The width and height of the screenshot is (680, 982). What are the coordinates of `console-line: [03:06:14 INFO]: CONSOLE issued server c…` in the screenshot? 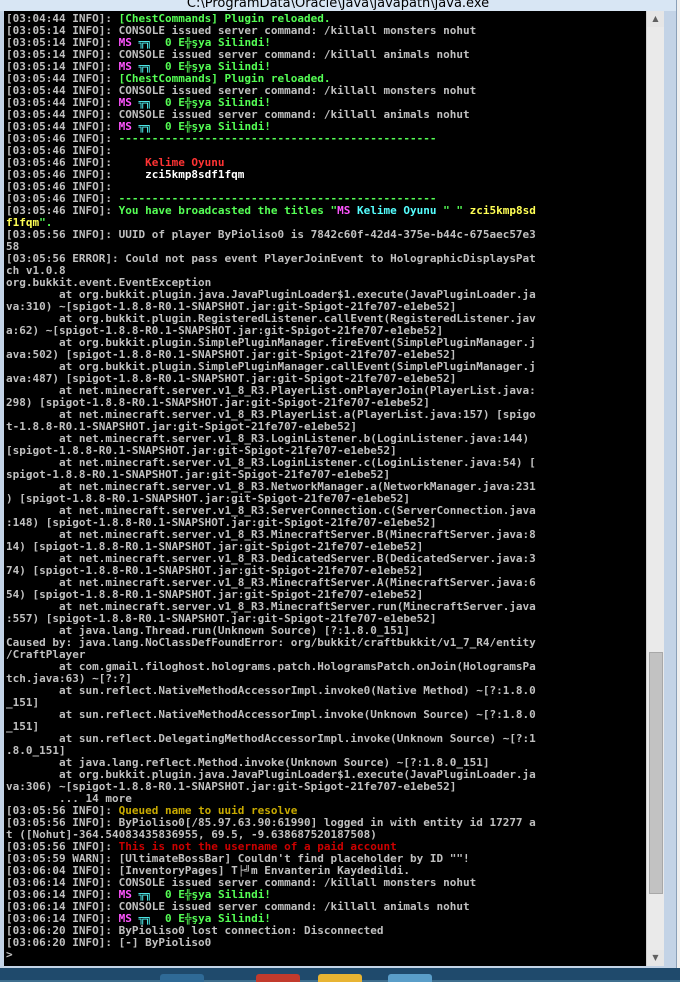 It's located at (326, 883).